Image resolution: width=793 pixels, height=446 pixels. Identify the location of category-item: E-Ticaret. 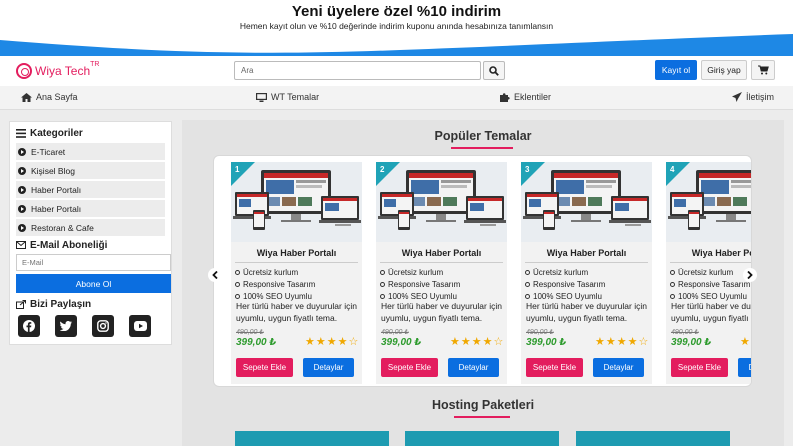
(90, 151).